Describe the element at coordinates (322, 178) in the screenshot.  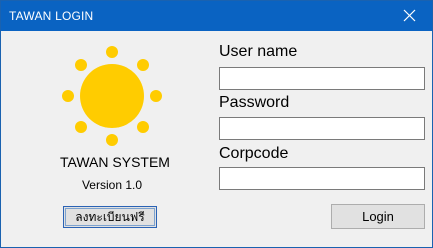
I see `corpcode-input` at that location.